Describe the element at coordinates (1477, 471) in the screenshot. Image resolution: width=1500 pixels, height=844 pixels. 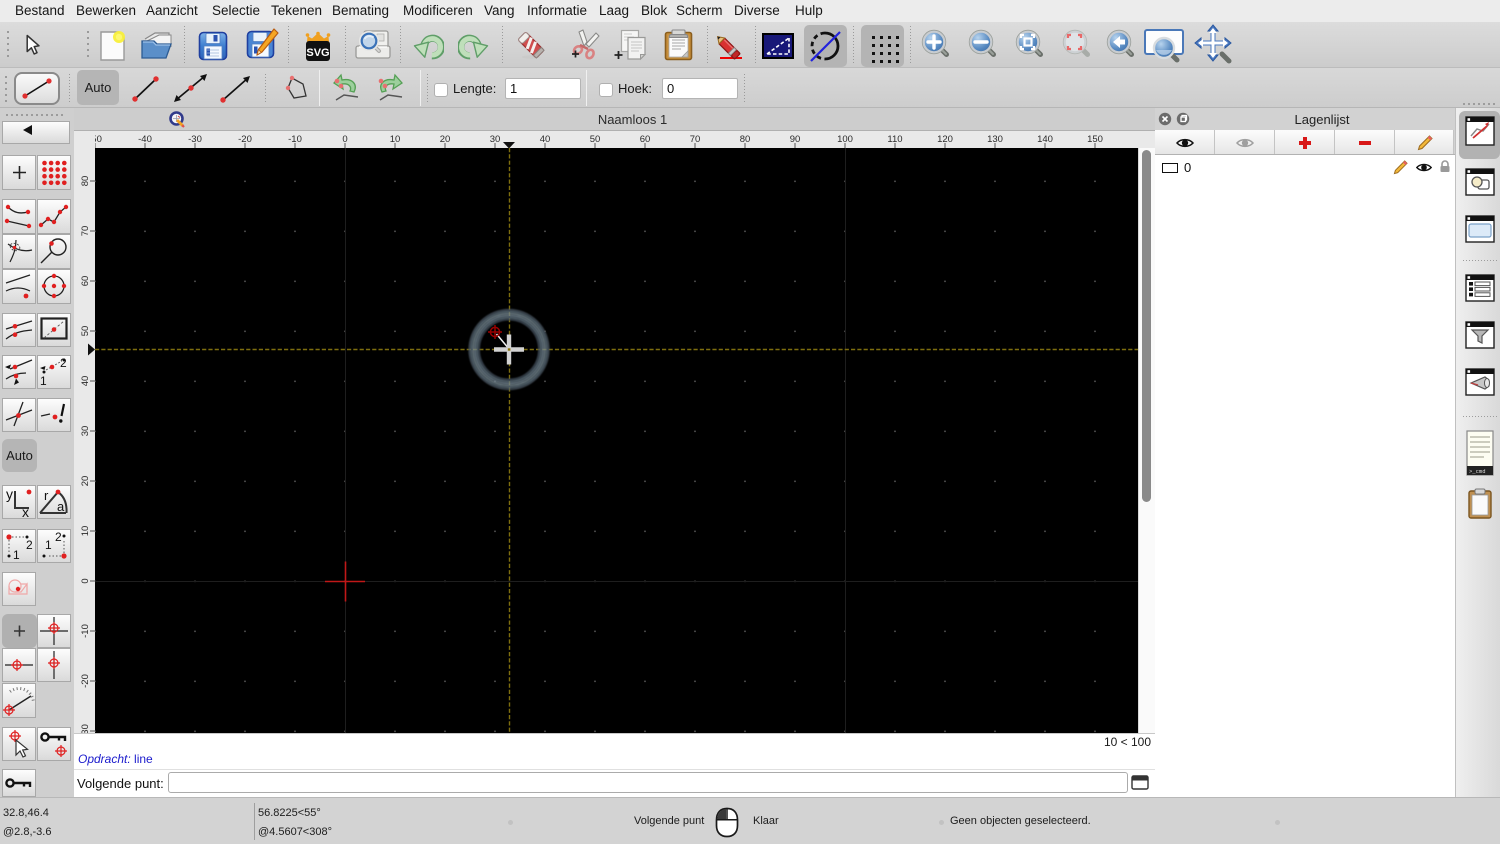
I see `svg-text: >_cmd` at that location.